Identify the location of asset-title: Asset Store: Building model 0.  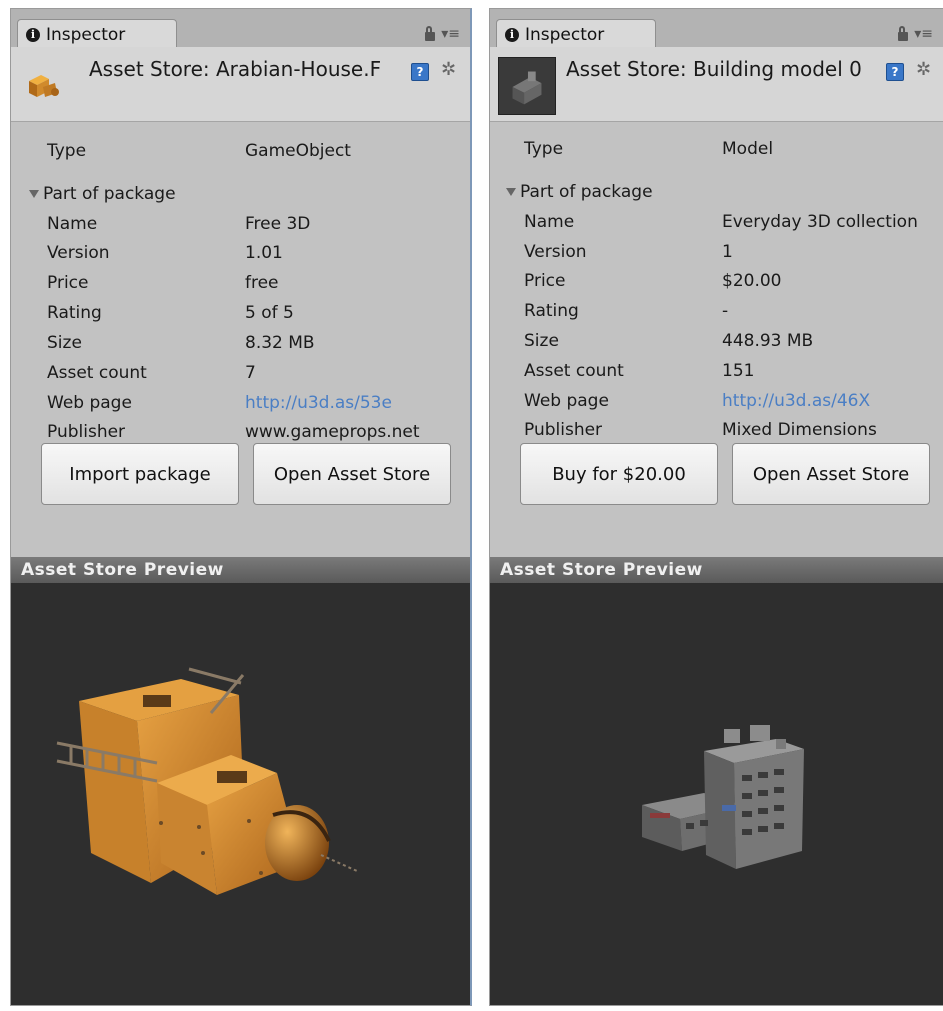
(714, 69).